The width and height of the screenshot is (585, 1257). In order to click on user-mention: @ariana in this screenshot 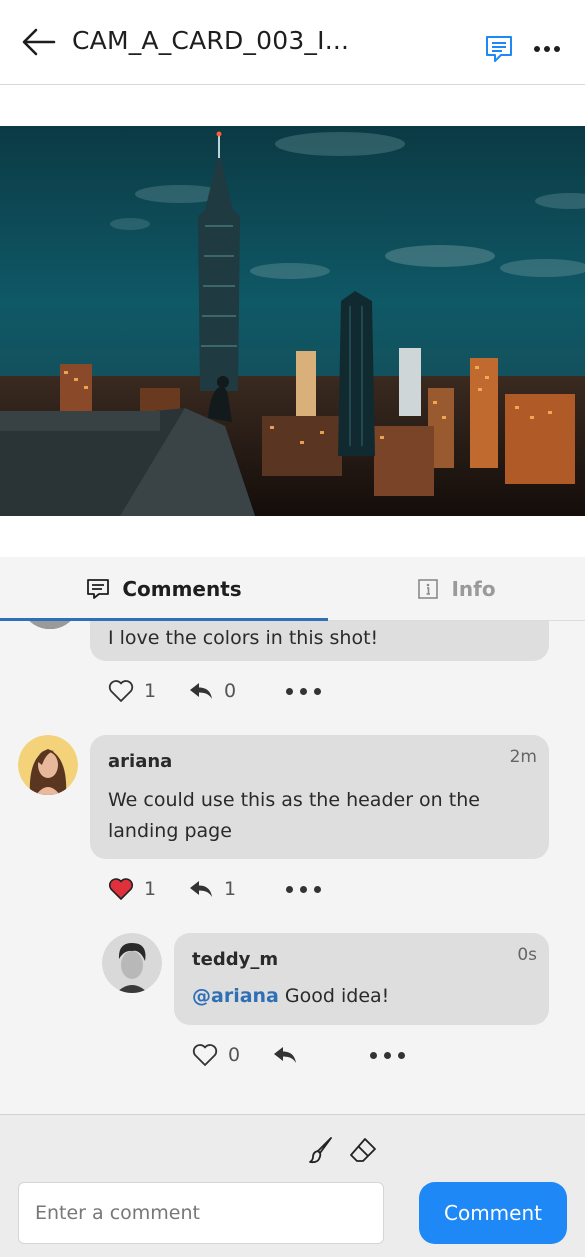, I will do `click(235, 996)`.